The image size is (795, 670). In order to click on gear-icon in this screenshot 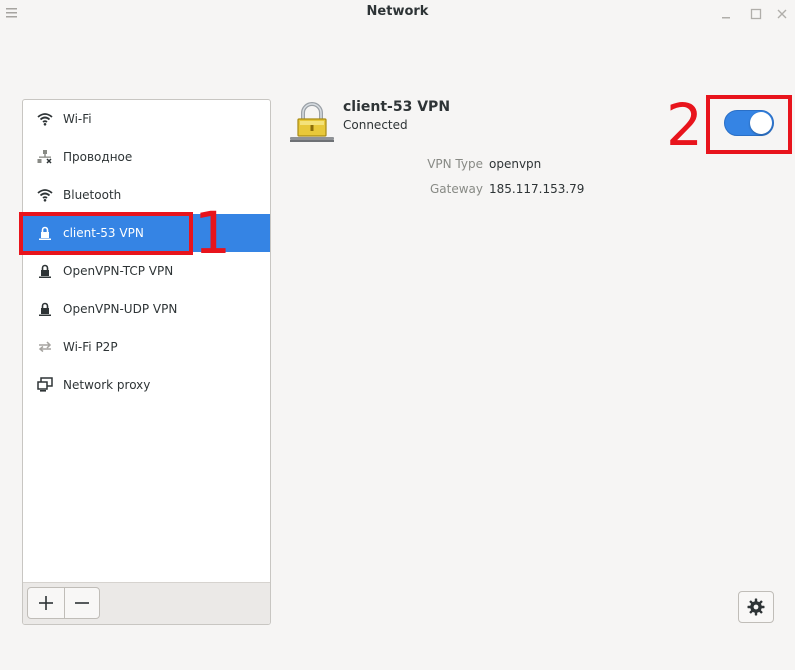, I will do `click(756, 607)`.